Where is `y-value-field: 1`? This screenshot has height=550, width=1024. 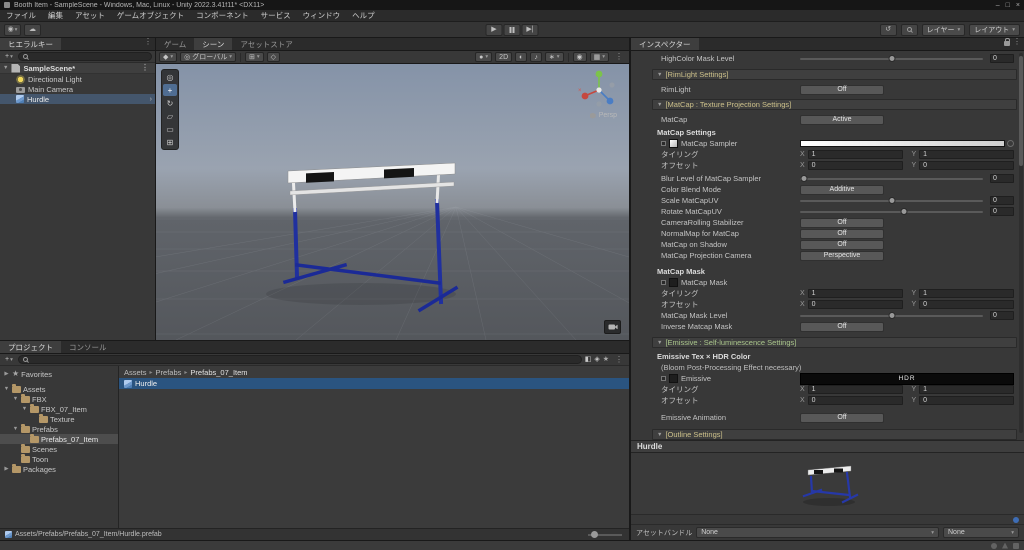 y-value-field: 1 is located at coordinates (966, 389).